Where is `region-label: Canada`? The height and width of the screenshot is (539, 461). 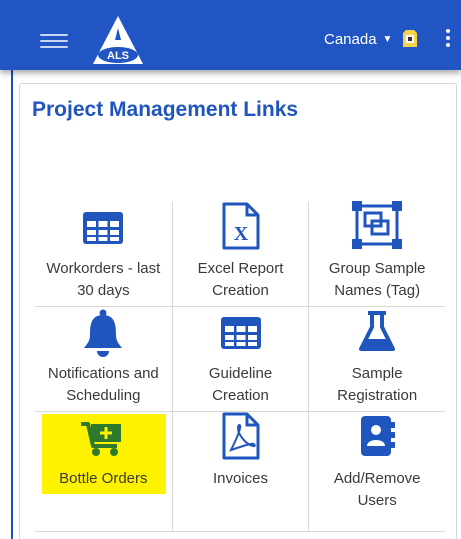 region-label: Canada is located at coordinates (350, 39).